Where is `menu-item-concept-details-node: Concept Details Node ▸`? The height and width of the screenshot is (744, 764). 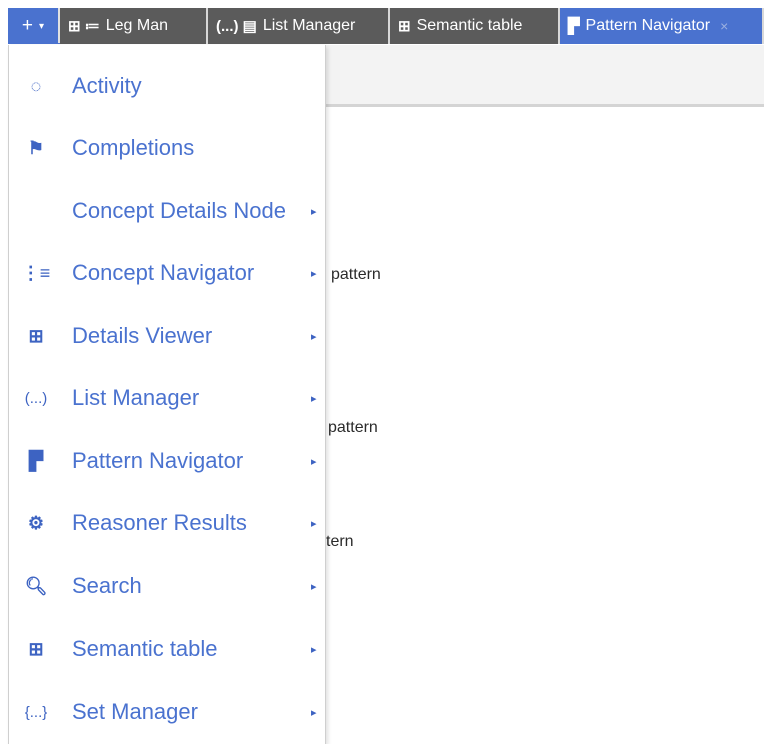
menu-item-concept-details-node: Concept Details Node ▸ is located at coordinates (168, 211).